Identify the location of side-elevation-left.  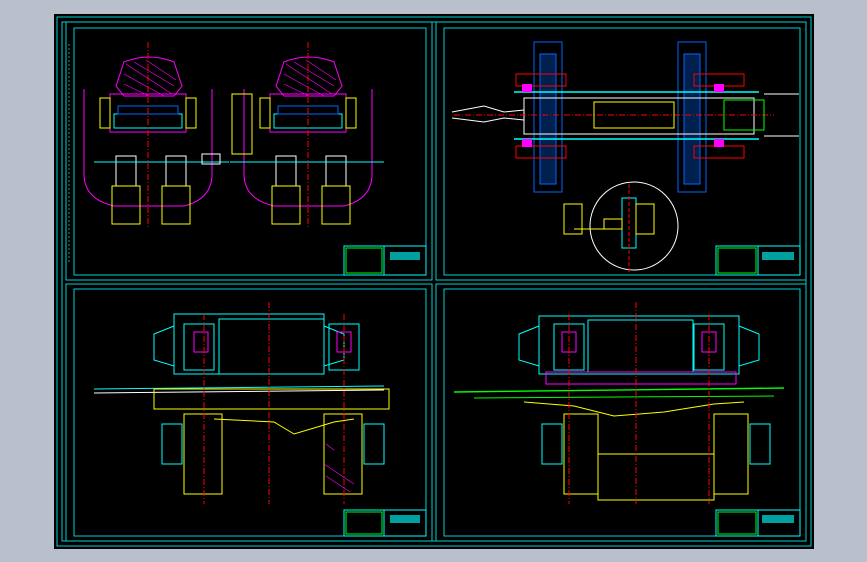
(241, 403).